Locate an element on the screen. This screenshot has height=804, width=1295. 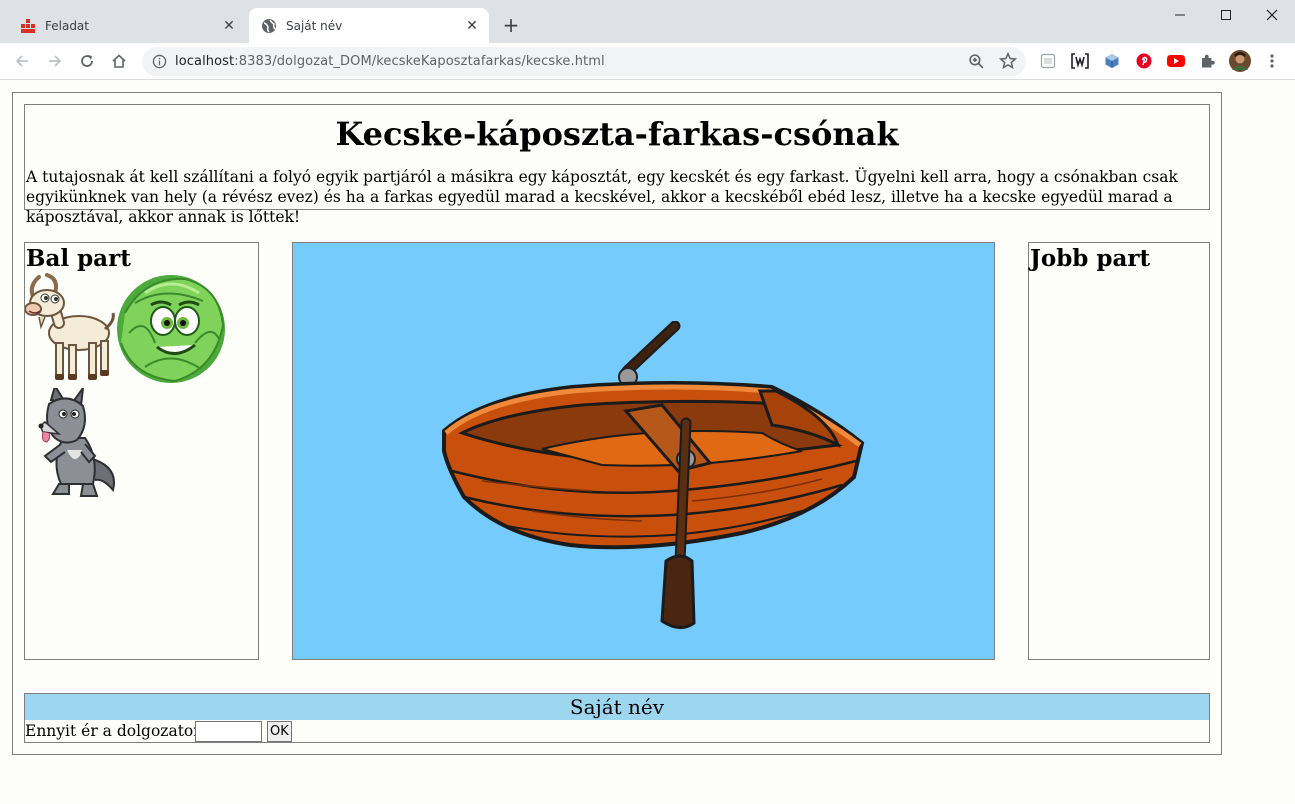
close-window-icon is located at coordinates (1272, 15).